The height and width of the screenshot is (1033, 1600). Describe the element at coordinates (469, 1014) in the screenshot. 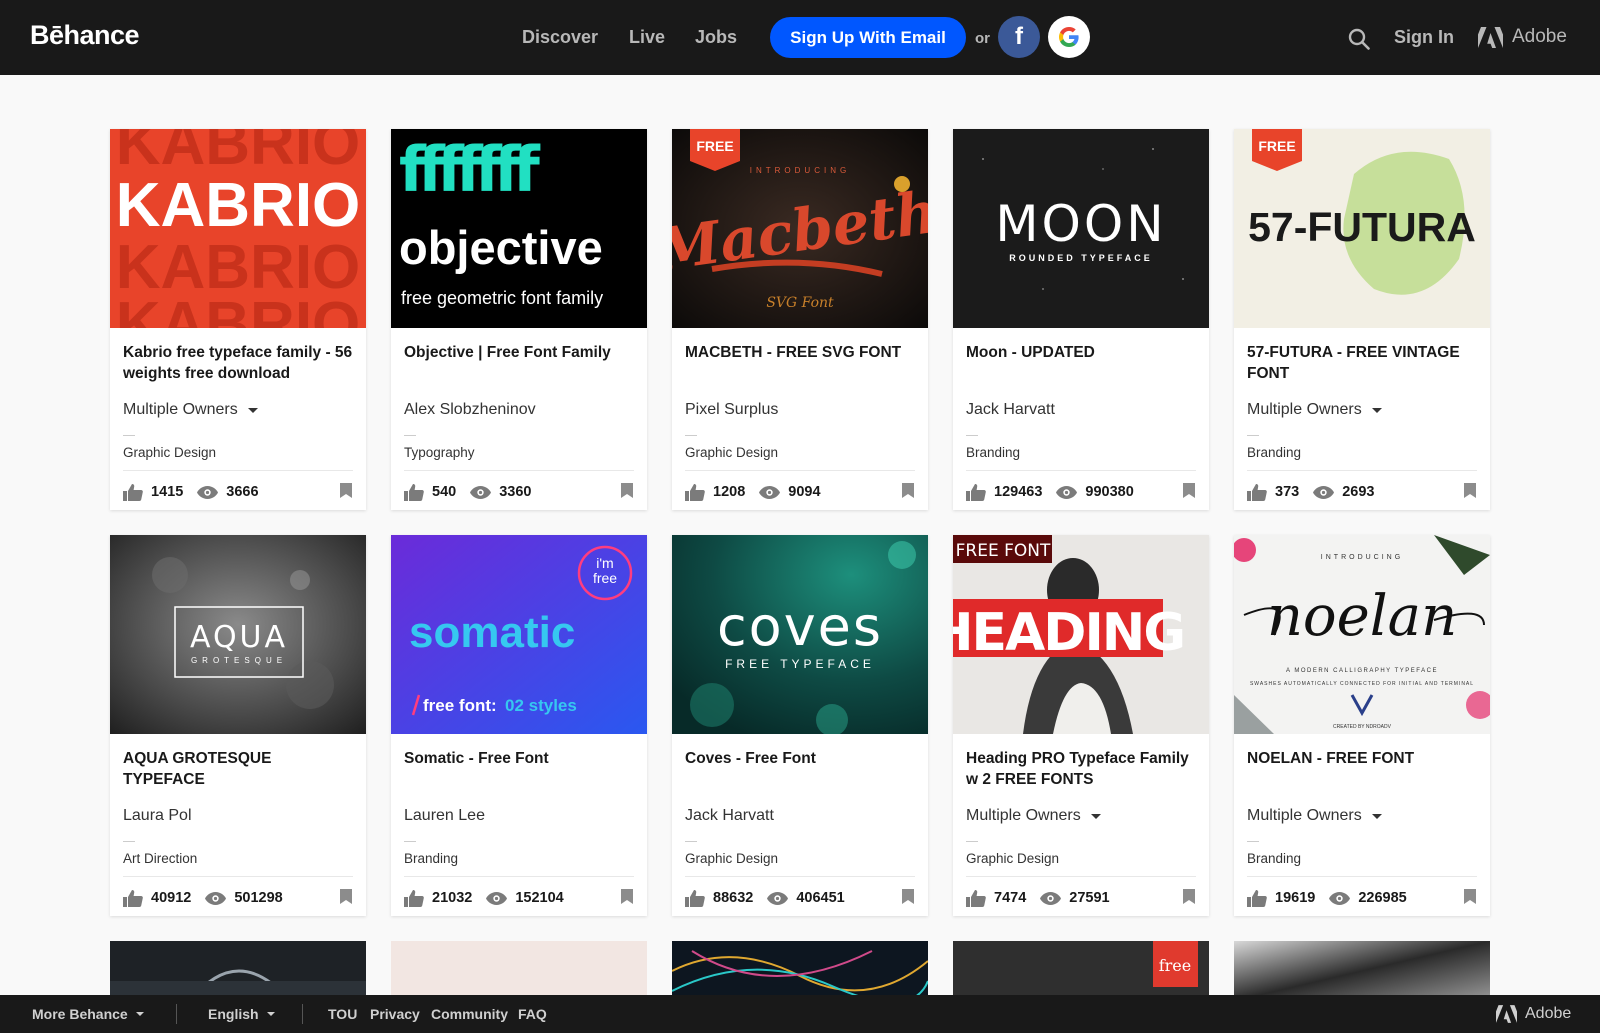

I see `footer-link-community: Community` at that location.